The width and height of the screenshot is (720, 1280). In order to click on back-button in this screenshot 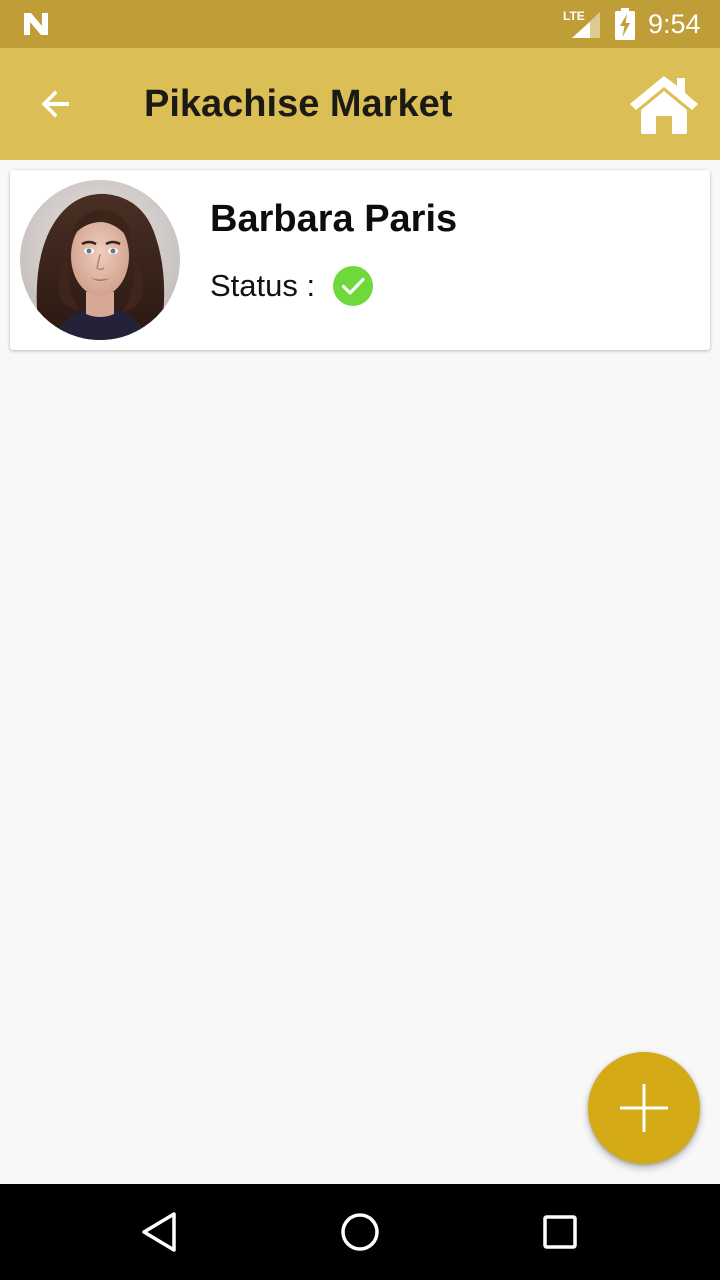, I will do `click(56, 104)`.